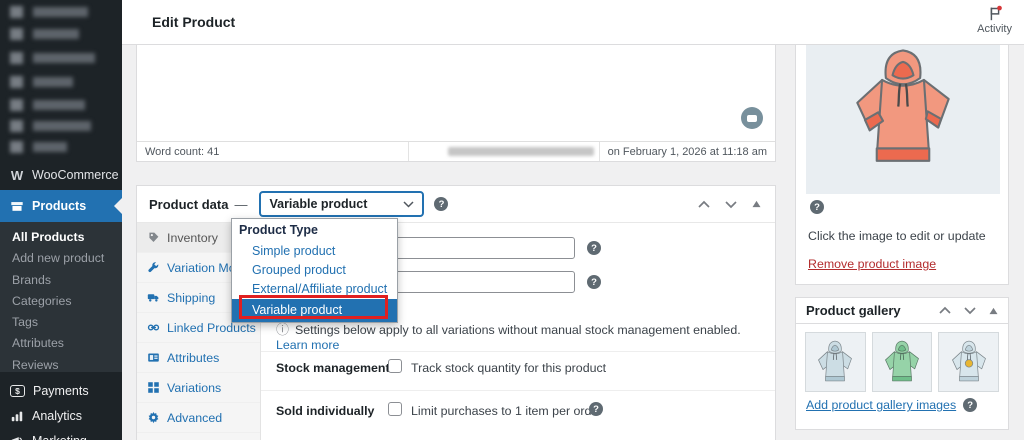  I want to click on sidebar-item-label: Payments, so click(61, 390).